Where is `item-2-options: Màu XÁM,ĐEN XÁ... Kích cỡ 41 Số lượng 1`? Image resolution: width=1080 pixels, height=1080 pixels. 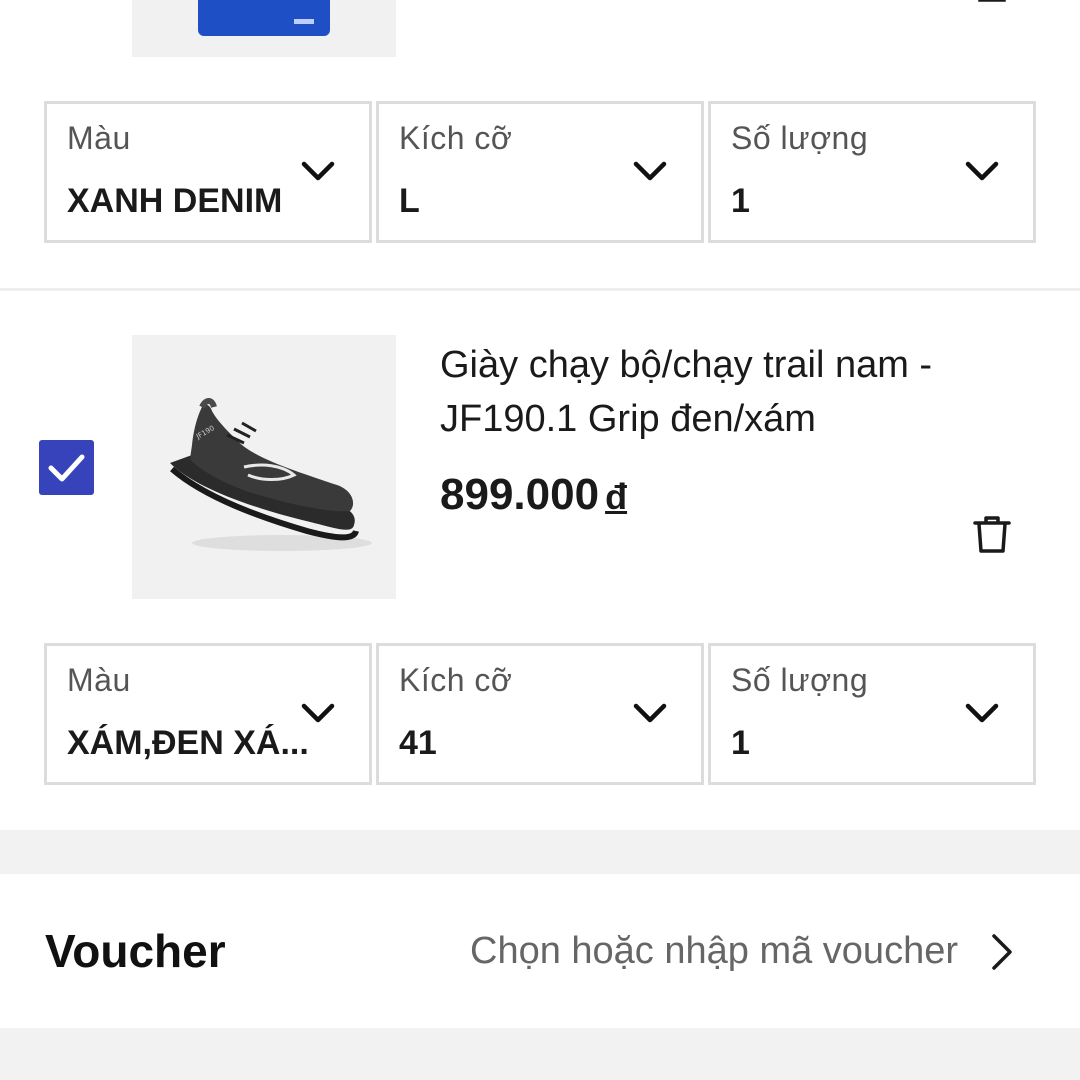 item-2-options: Màu XÁM,ĐEN XÁ... Kích cỡ 41 Số lượng 1 is located at coordinates (540, 714).